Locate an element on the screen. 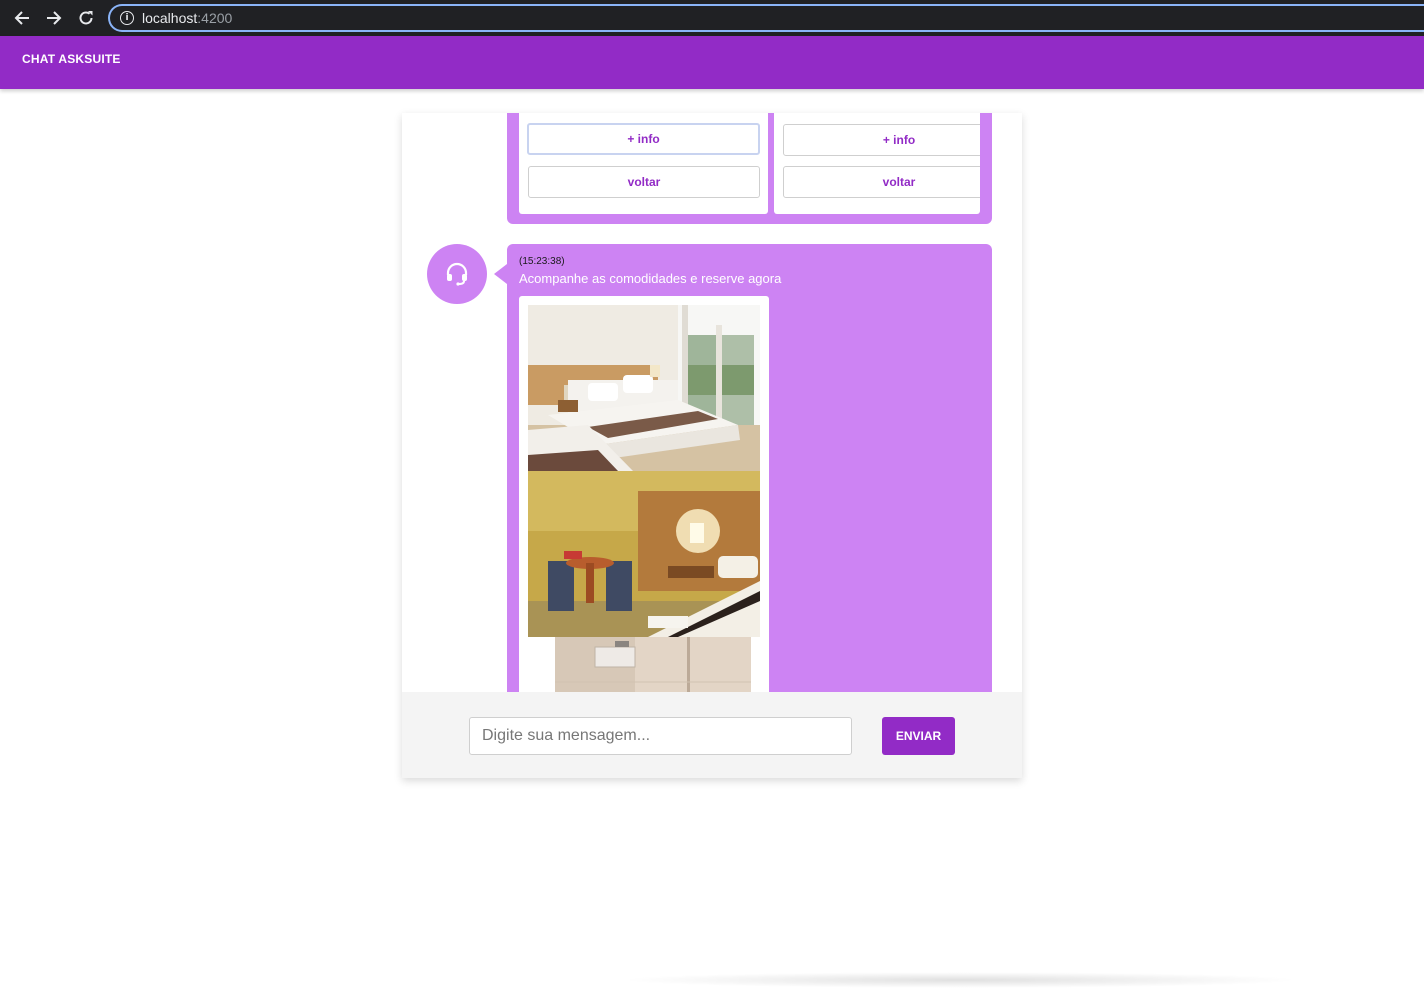  headset-icon is located at coordinates (457, 274).